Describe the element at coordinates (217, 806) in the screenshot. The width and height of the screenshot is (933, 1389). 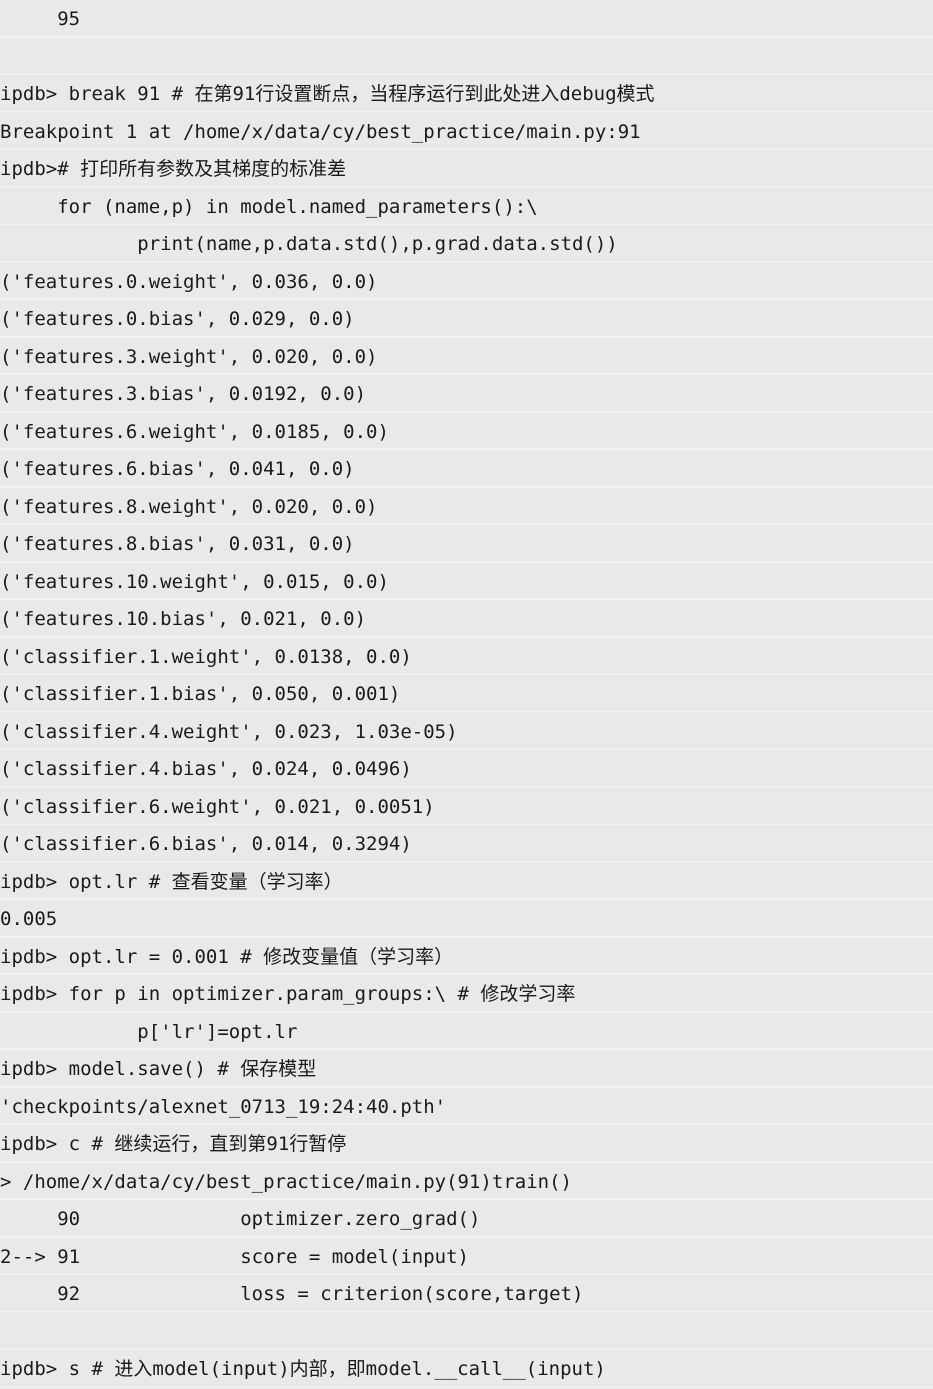
I see `output-line: ('classifier.6.weight', 0.021, 0.0051)` at that location.